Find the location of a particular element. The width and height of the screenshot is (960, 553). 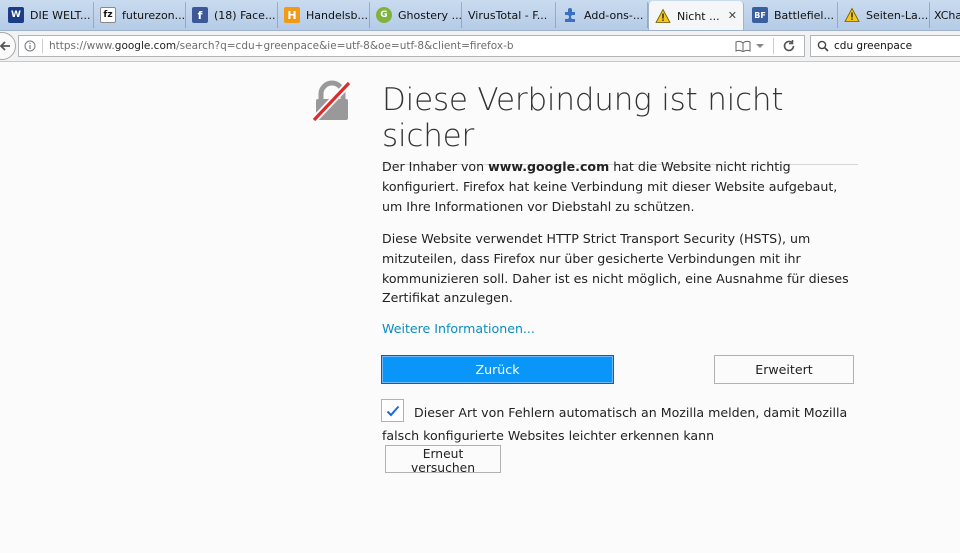

welt-icon: W is located at coordinates (16, 15).